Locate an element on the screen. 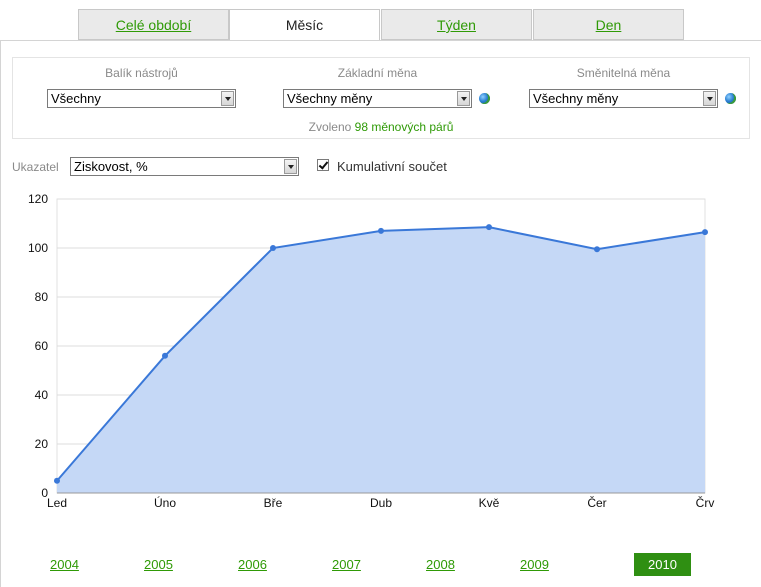 This screenshot has height=587, width=761. tab-month: Měsíc is located at coordinates (304, 25).